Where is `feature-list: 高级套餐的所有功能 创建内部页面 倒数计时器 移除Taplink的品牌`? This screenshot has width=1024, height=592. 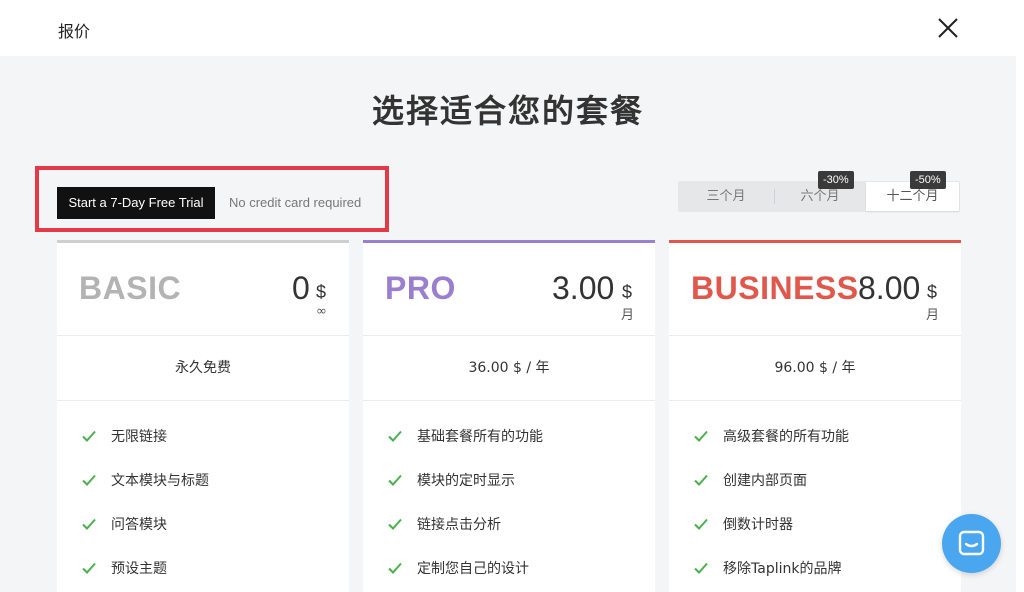 feature-list: 高级套餐的所有功能 创建内部页面 倒数计时器 移除Taplink的品牌 is located at coordinates (815, 509).